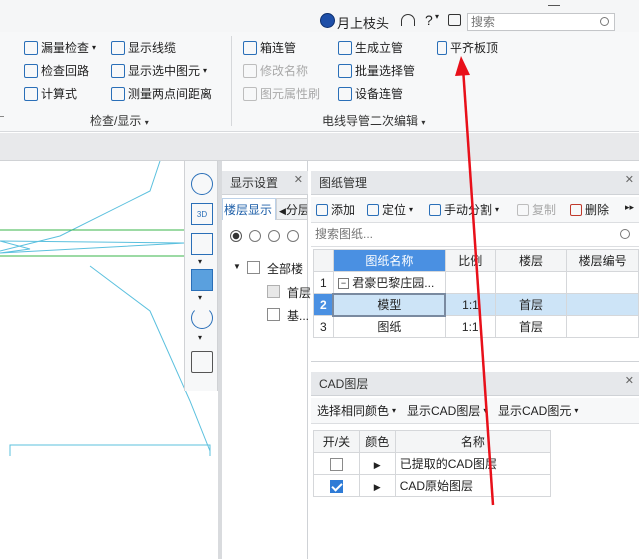 The image size is (639, 559). Describe the element at coordinates (473, 463) in the screenshot. I see `layer-name-cell: 已提取的CAD图层` at that location.